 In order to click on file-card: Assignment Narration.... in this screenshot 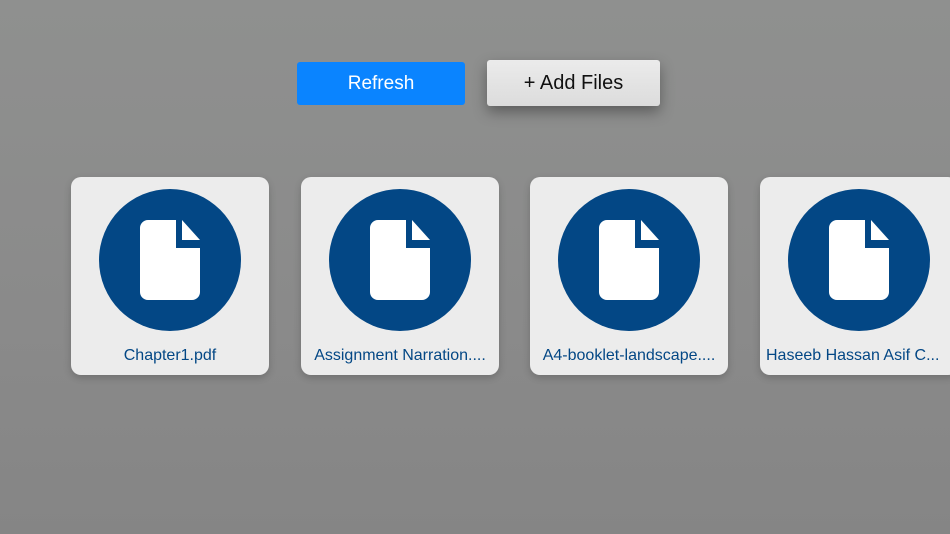, I will do `click(400, 276)`.